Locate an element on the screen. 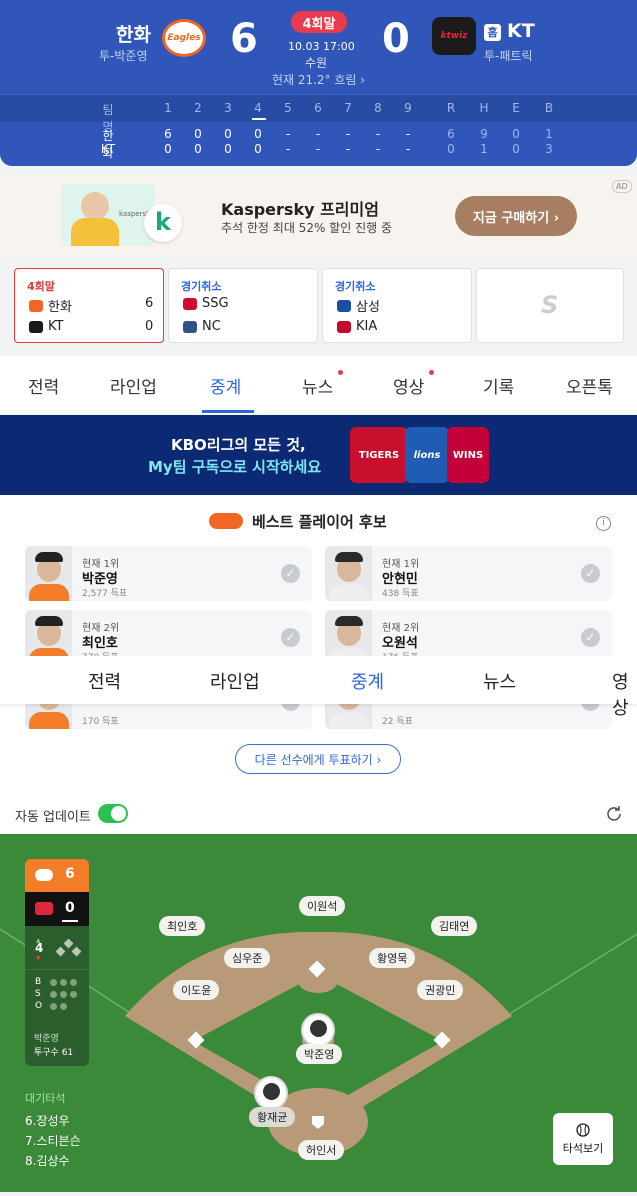 The width and height of the screenshot is (637, 1196). team-name: KT is located at coordinates (56, 326).